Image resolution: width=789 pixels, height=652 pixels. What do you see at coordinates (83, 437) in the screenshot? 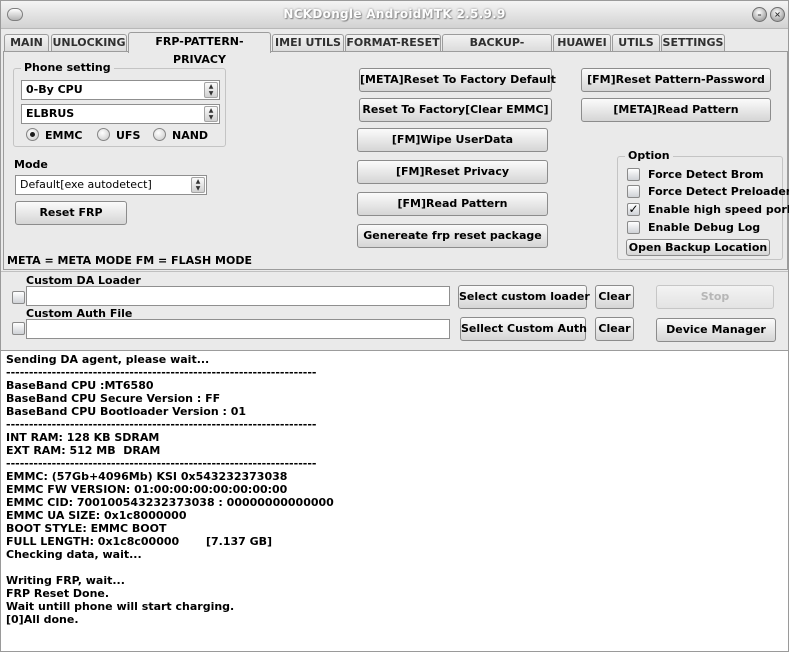
I see `log-line: INT RAM: 128 KB SDRAM` at bounding box center [83, 437].